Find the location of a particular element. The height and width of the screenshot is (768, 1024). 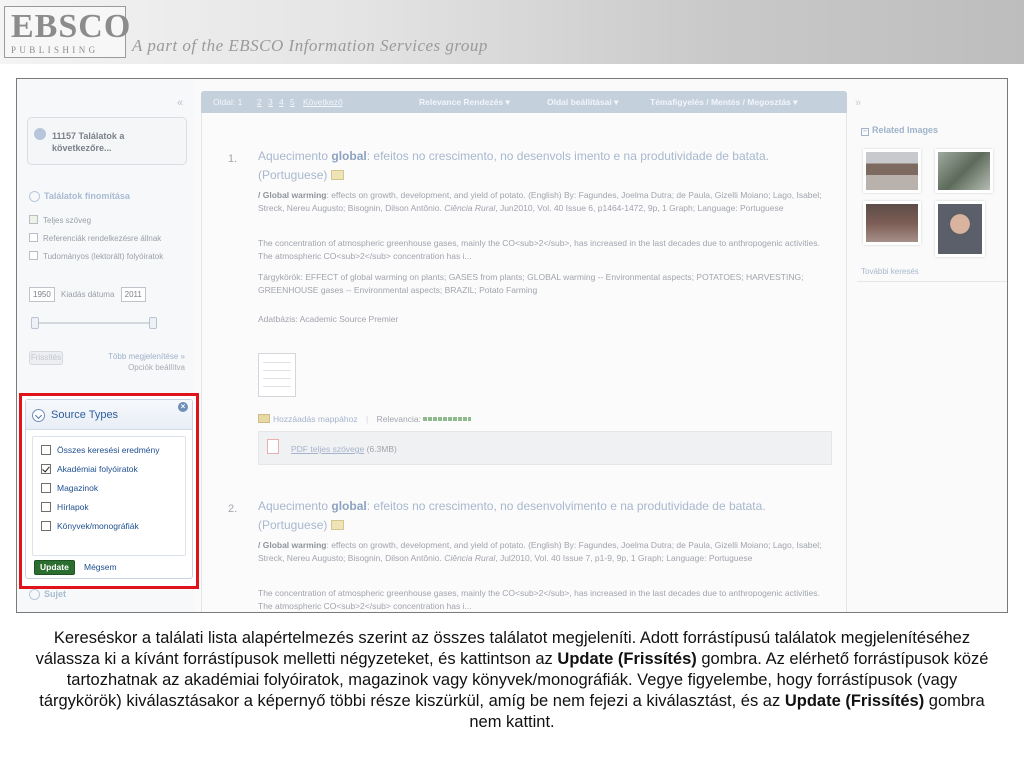

slider-track is located at coordinates (94, 323).